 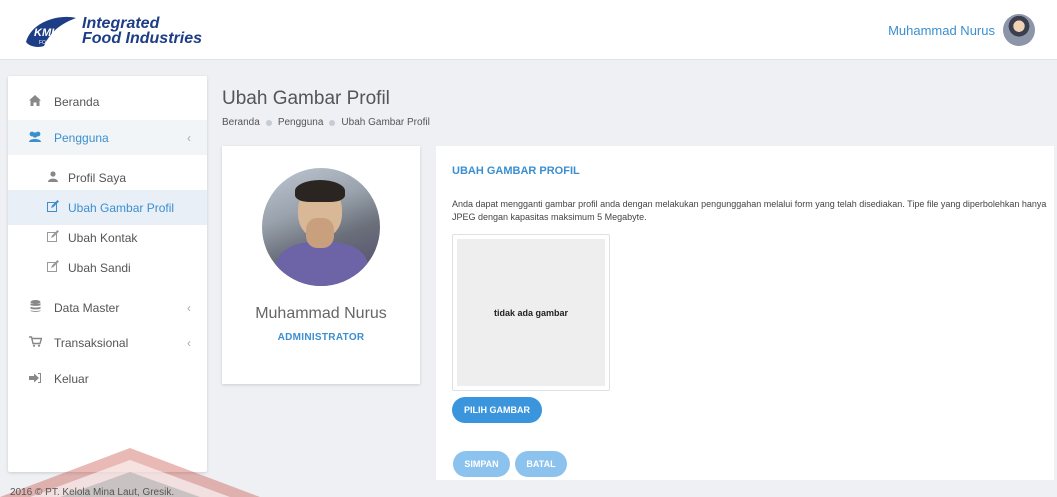 What do you see at coordinates (142, 38) in the screenshot?
I see `brand-line-2: Food Industries` at bounding box center [142, 38].